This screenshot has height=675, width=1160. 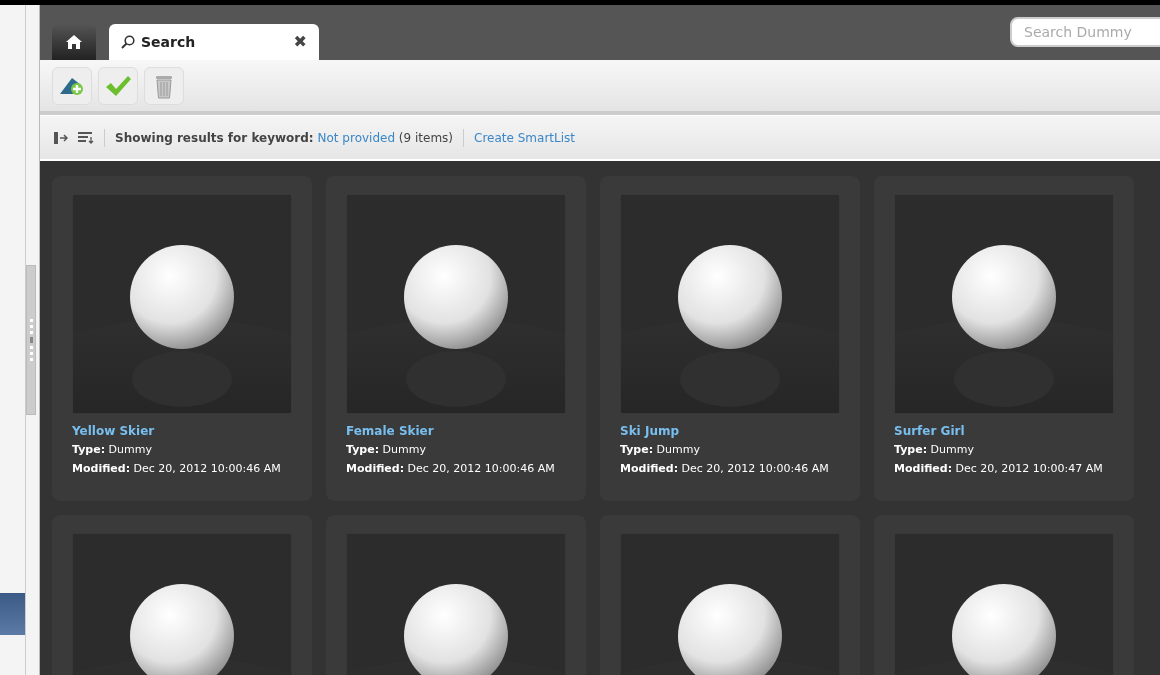 I want to click on results-summary: Showing results for keyword: Not provided (9 items), so click(x=284, y=138).